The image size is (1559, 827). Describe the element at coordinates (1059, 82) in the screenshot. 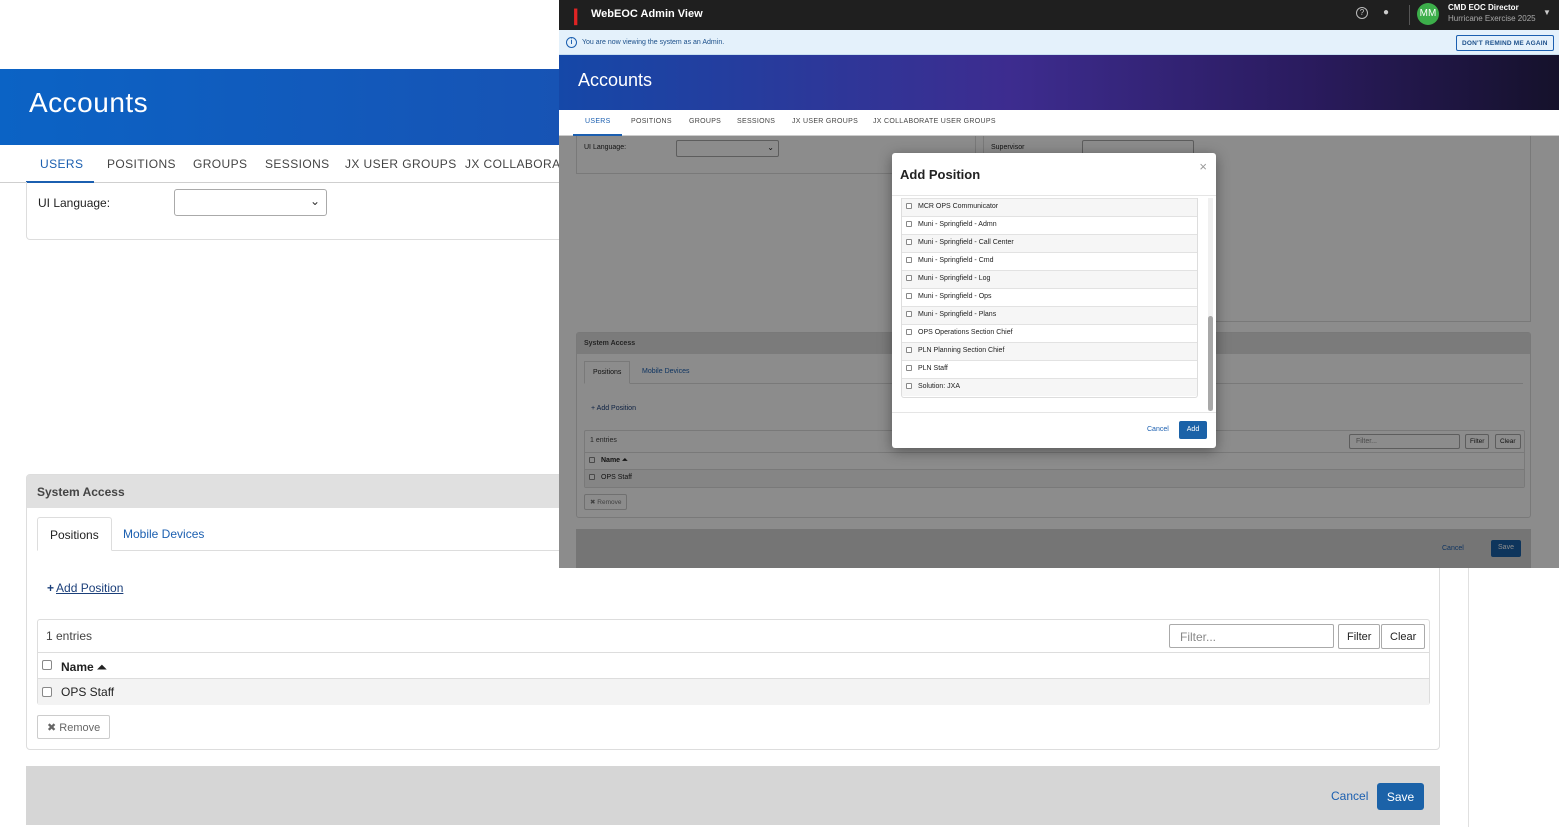

I see `page-header: Accounts` at that location.